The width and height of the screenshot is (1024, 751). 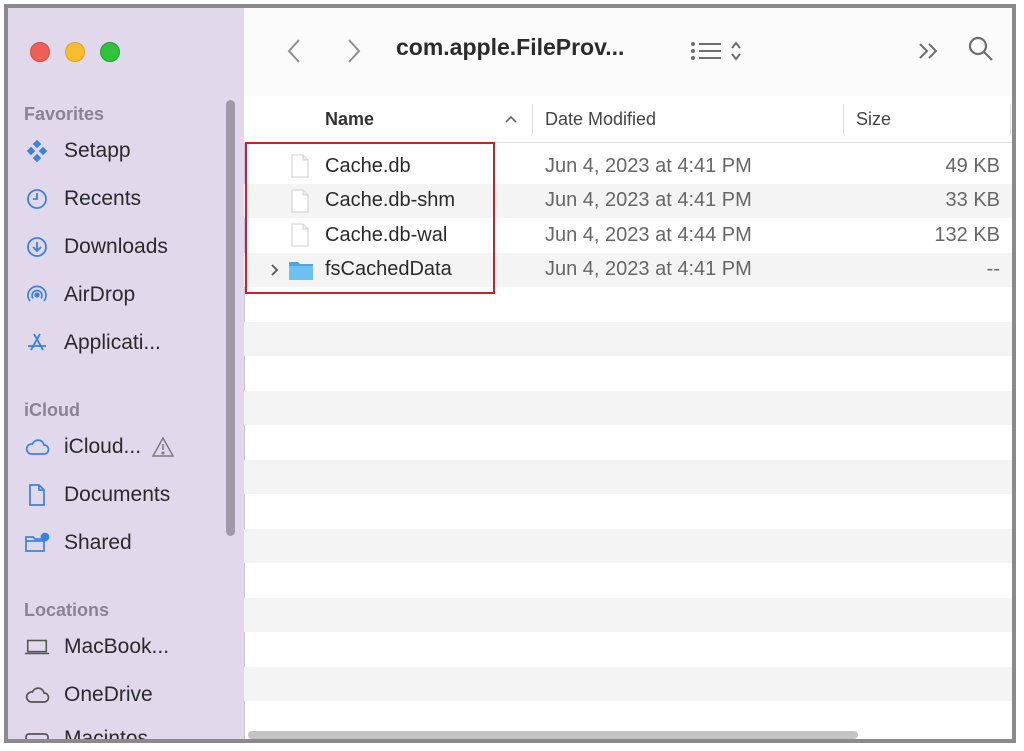 I want to click on sidebar-item-documents: Documents, so click(x=97, y=495).